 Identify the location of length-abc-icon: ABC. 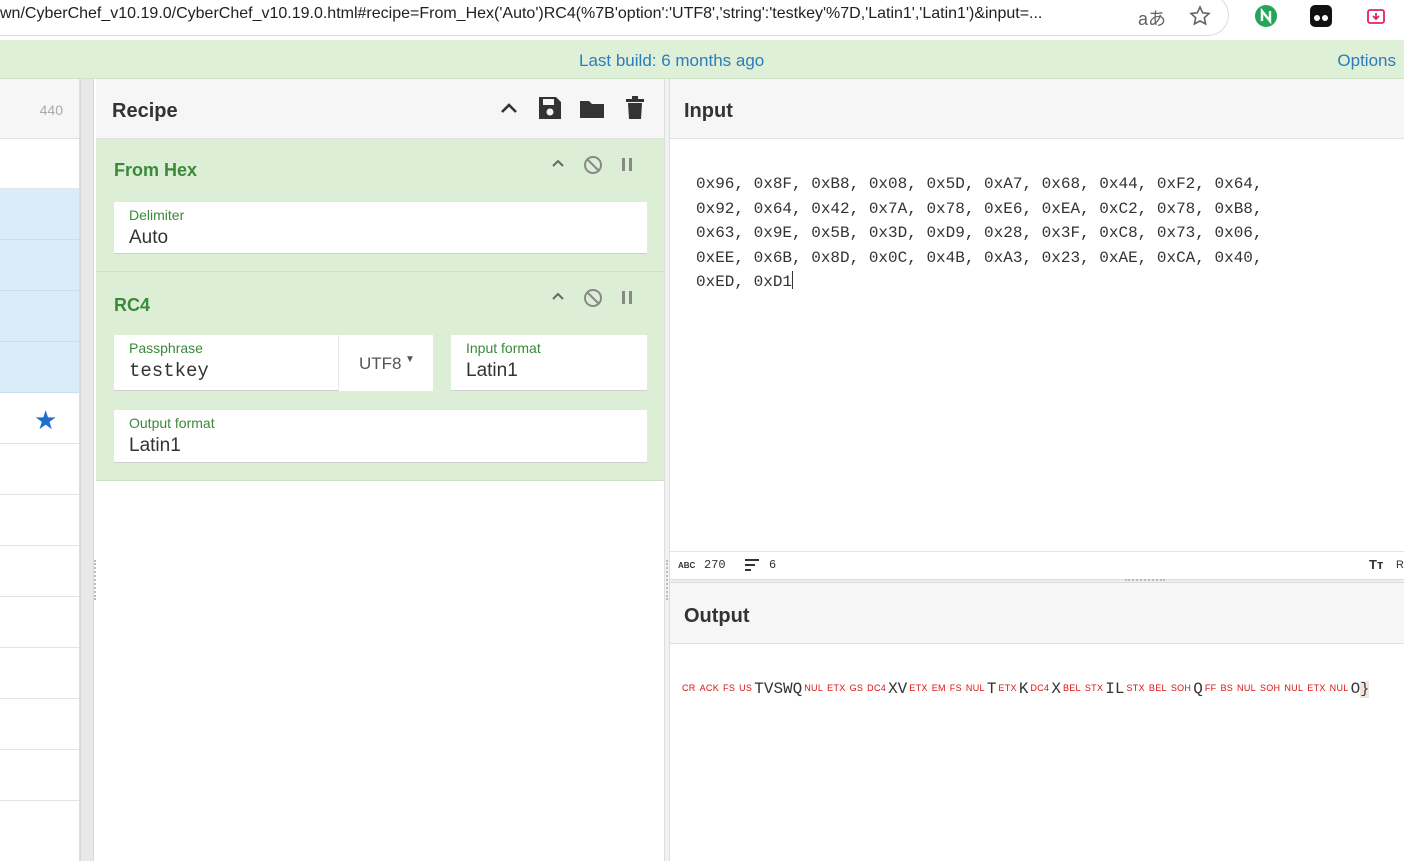
(687, 565).